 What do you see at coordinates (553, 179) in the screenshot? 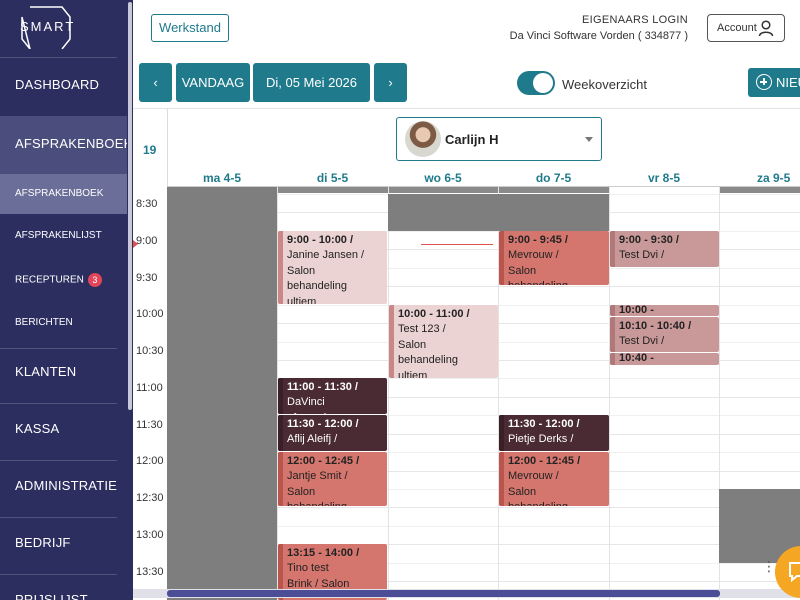
I see `day-header: do 7-5` at bounding box center [553, 179].